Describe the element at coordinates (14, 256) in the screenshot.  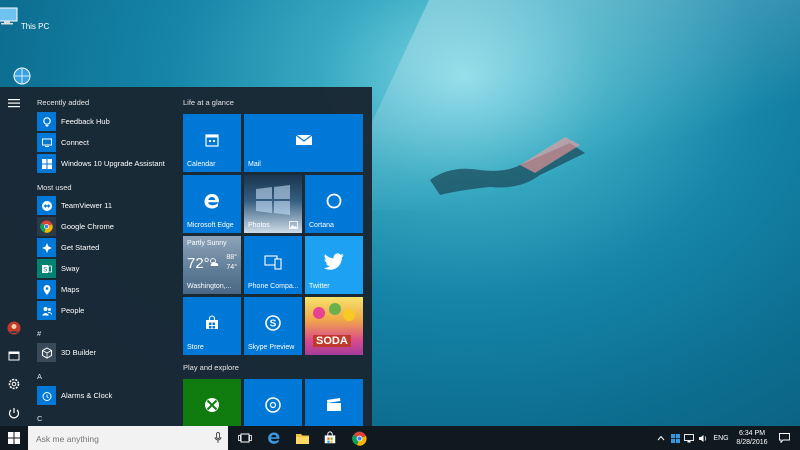
I see `start-rail` at that location.